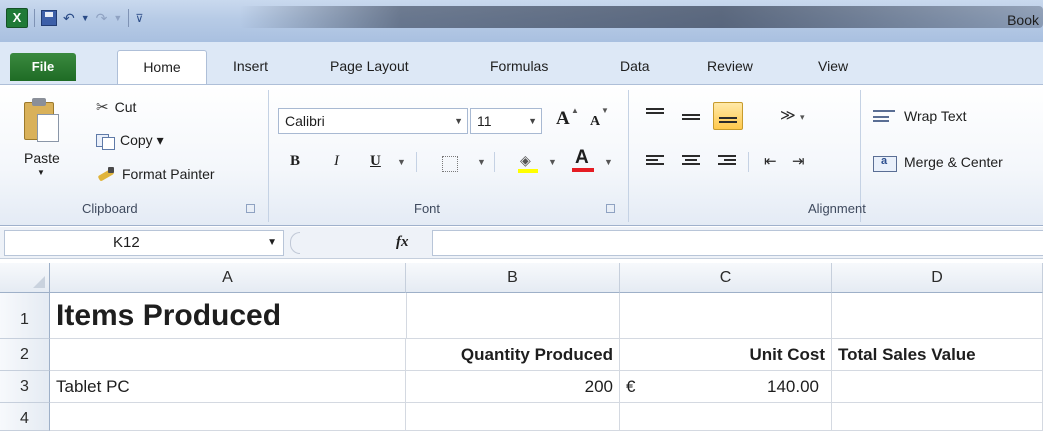 The height and width of the screenshot is (431, 1043). What do you see at coordinates (228, 355) in the screenshot?
I see `cell-a2` at bounding box center [228, 355].